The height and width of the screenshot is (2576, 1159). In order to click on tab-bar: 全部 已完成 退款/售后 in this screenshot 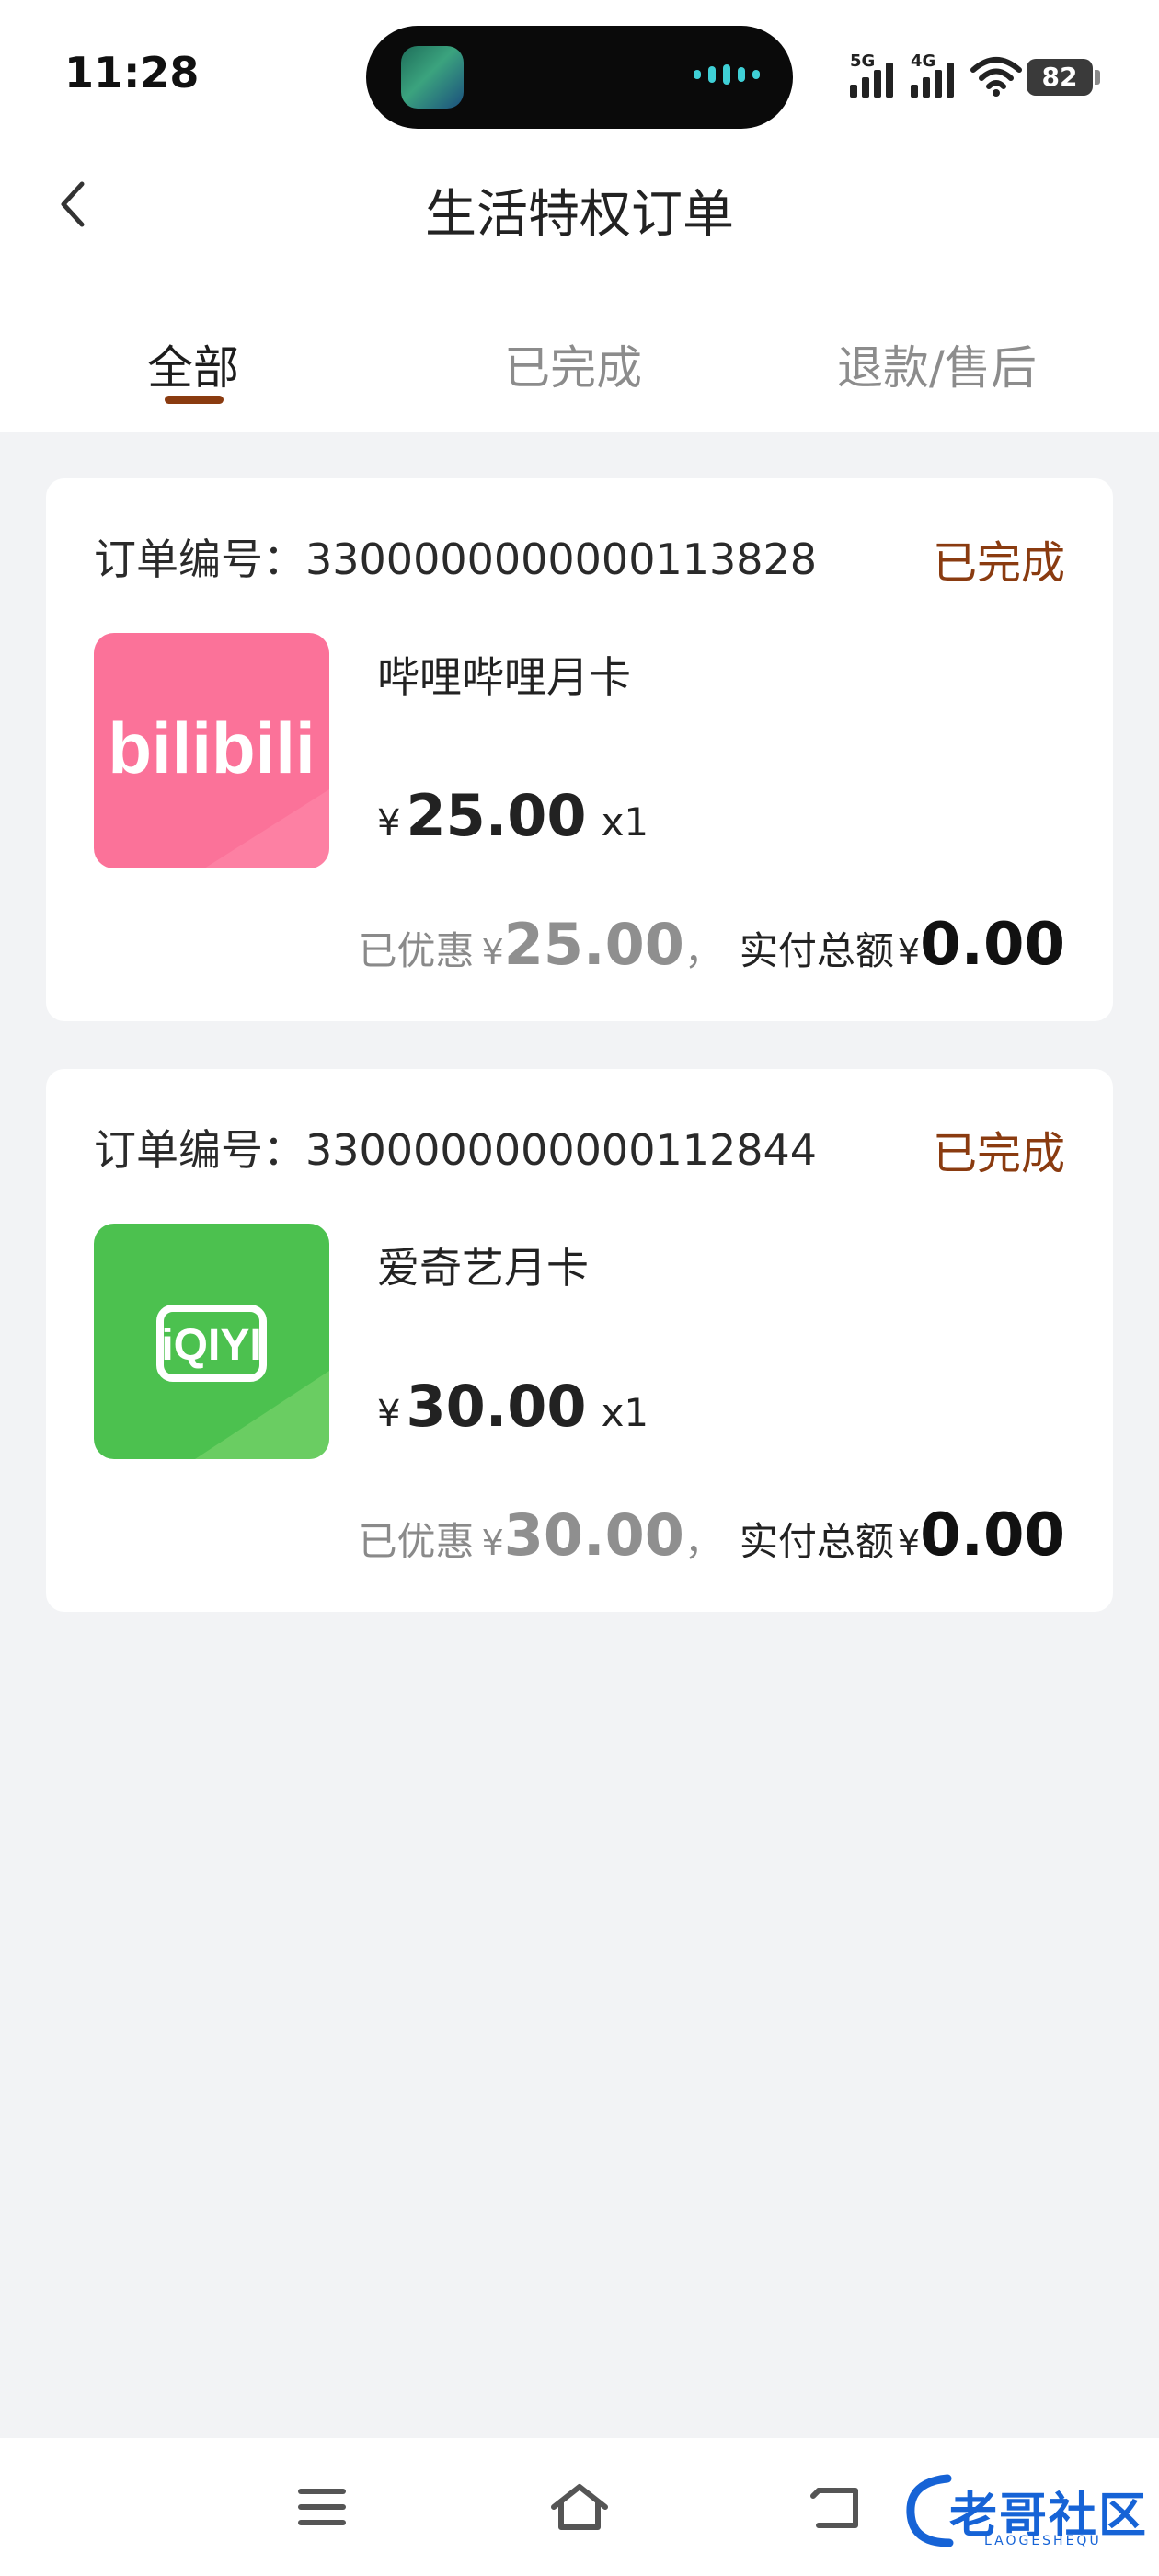, I will do `click(579, 368)`.